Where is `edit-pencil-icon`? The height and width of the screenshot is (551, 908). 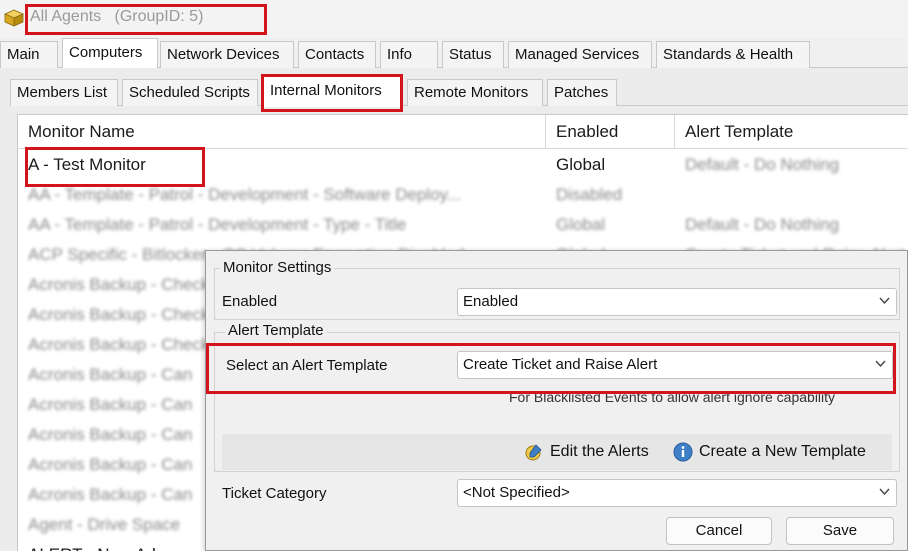
edit-pencil-icon is located at coordinates (533, 452).